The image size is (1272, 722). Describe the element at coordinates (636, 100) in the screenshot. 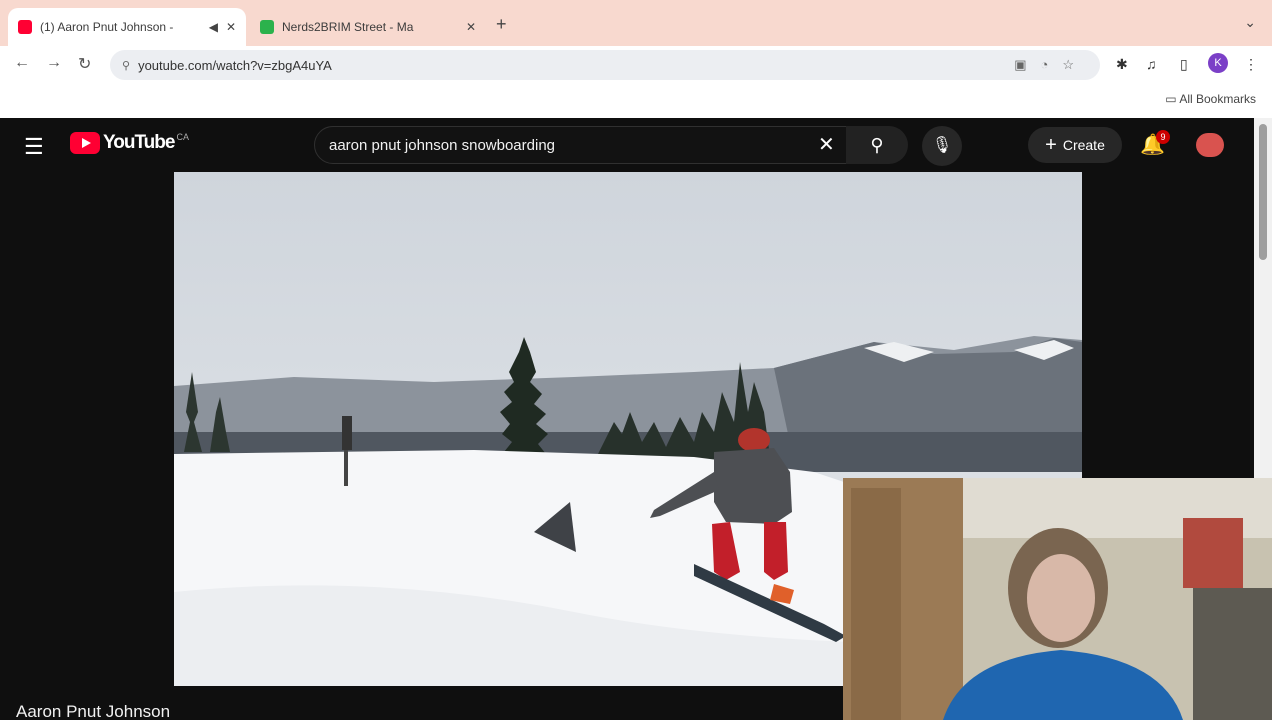

I see `bookmarks-bar: ▭ All Bookmarks` at that location.